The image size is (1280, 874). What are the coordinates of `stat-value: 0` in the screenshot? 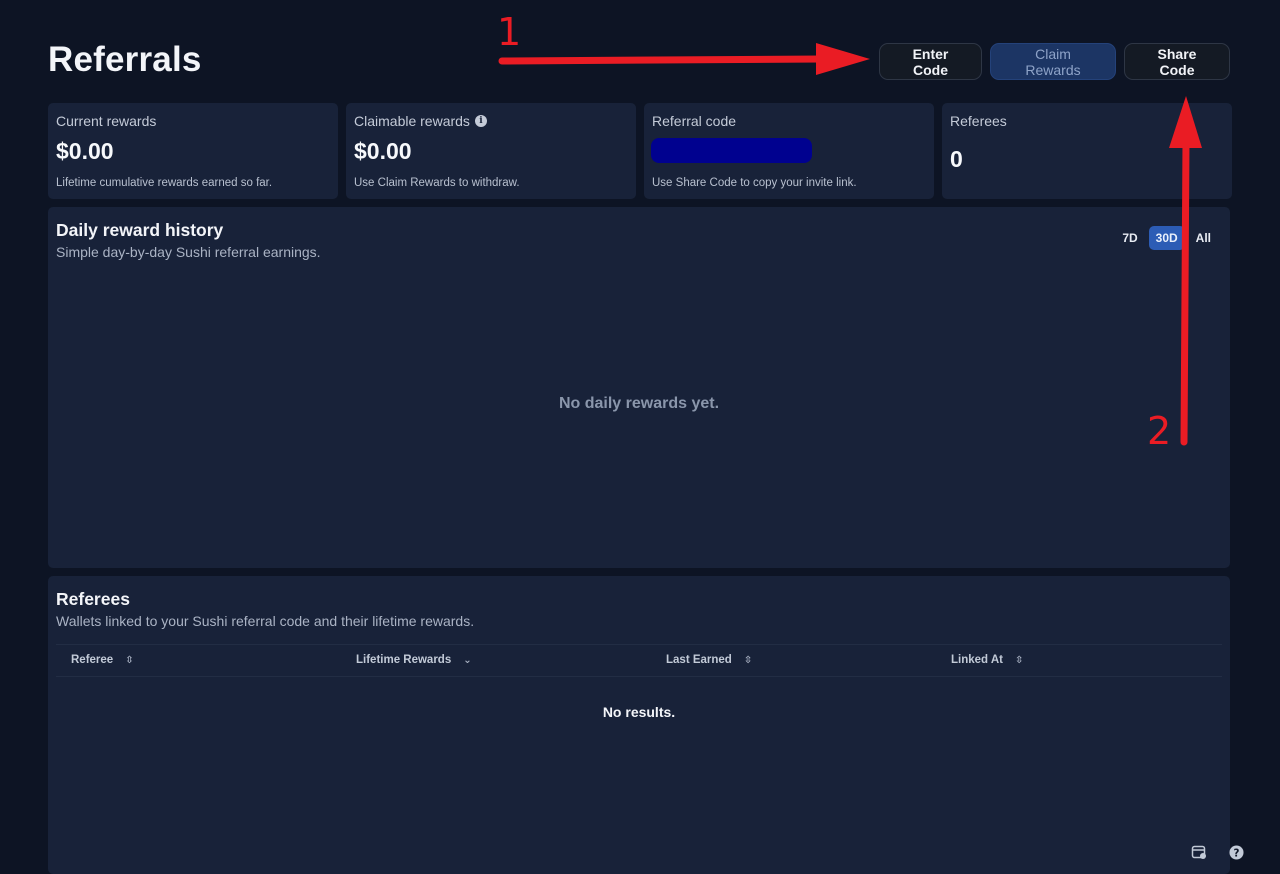 It's located at (956, 159).